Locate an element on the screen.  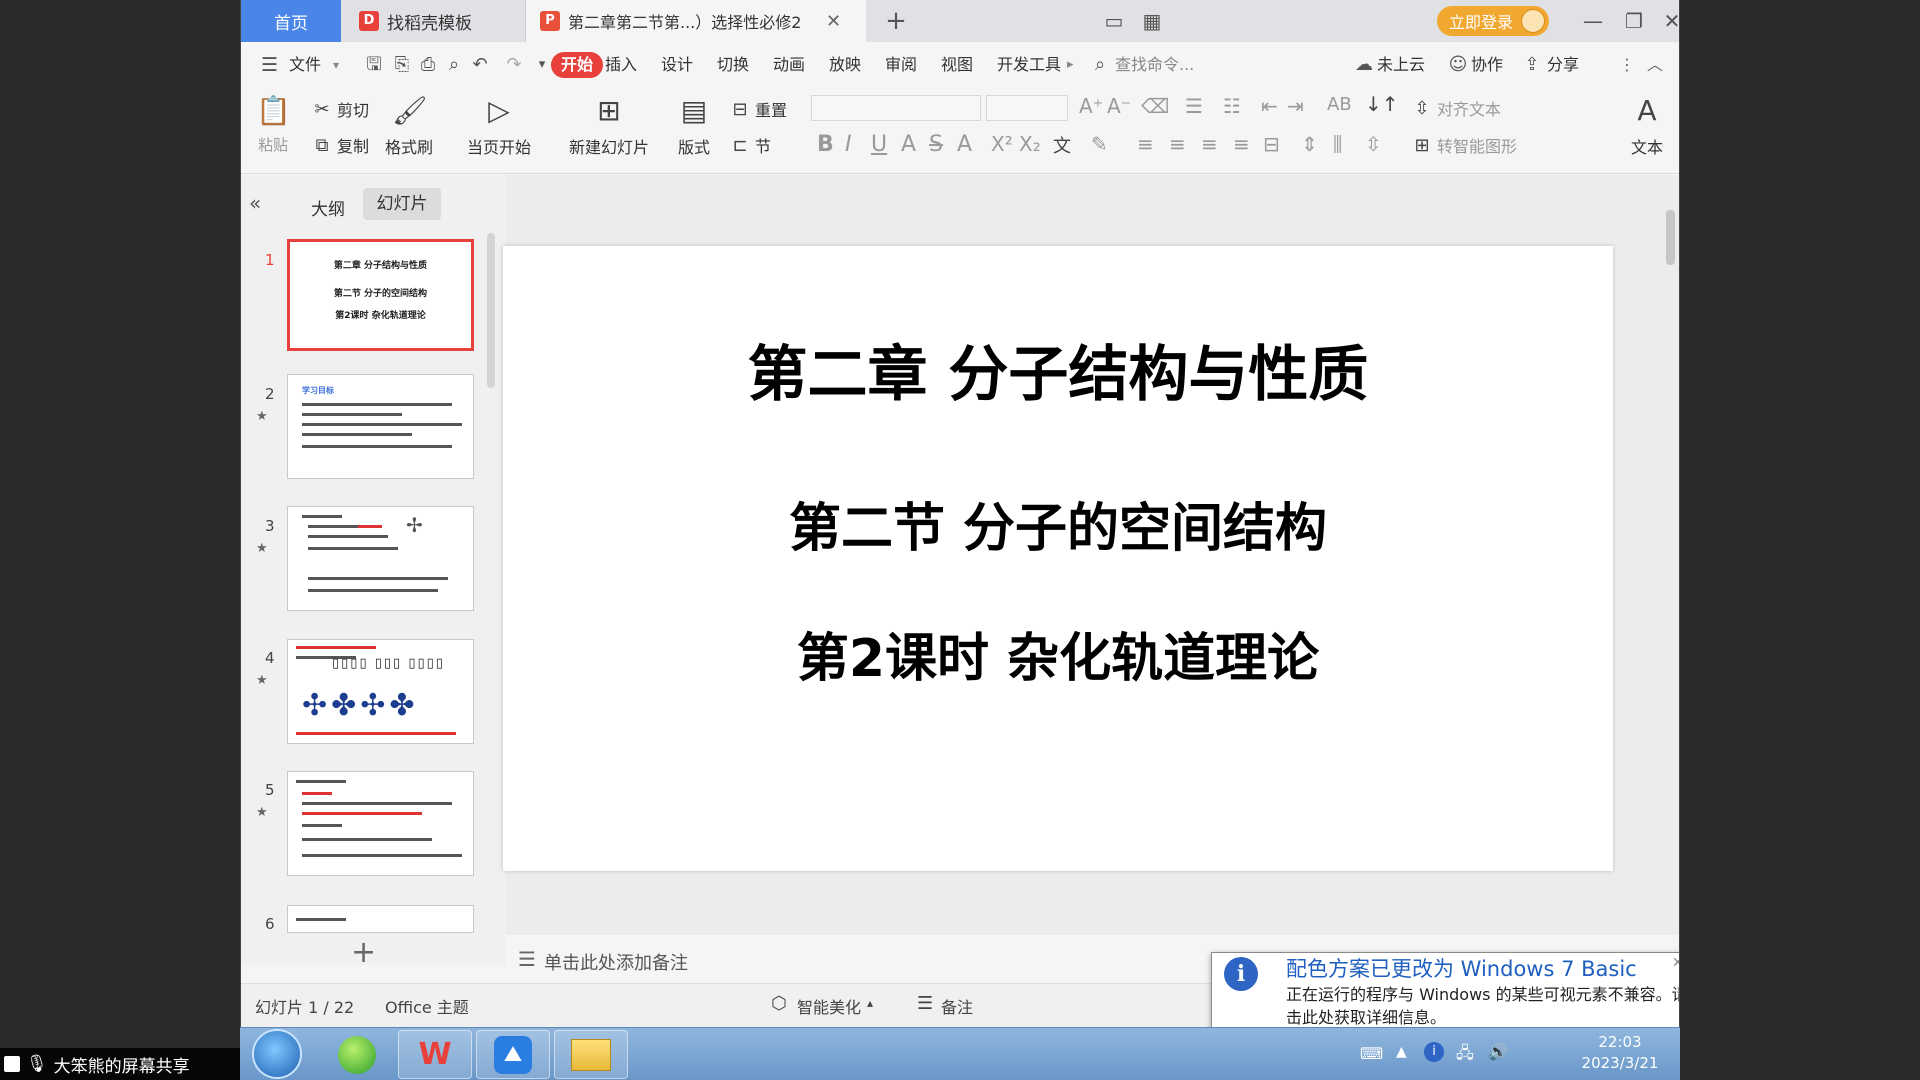
phonetic-icon: 文 is located at coordinates (1062, 145).